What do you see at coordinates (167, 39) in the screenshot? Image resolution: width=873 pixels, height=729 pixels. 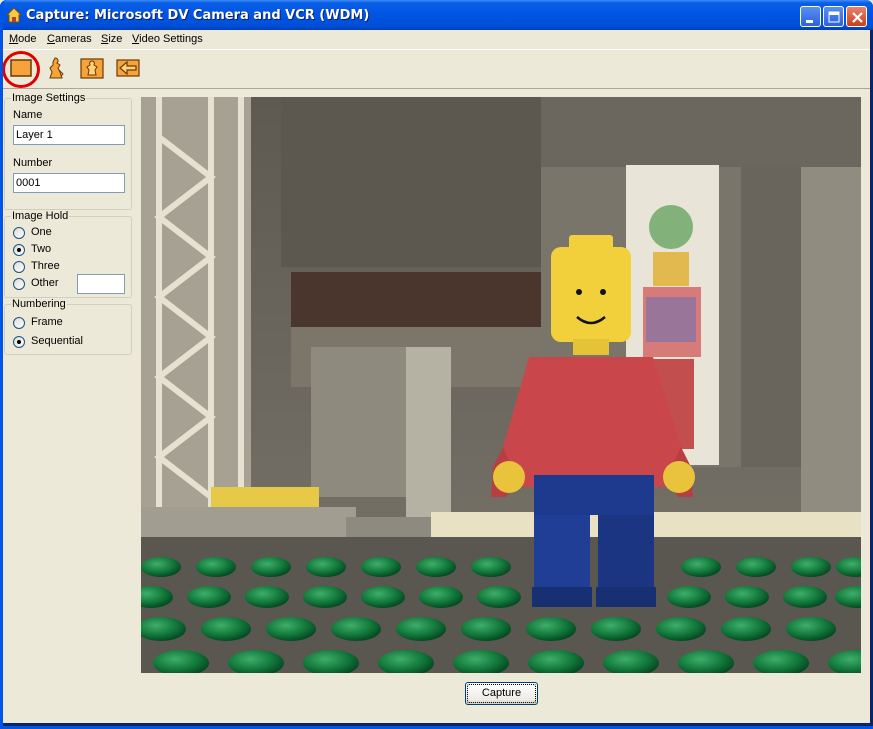 I see `menu-video-settings: Video Settings` at bounding box center [167, 39].